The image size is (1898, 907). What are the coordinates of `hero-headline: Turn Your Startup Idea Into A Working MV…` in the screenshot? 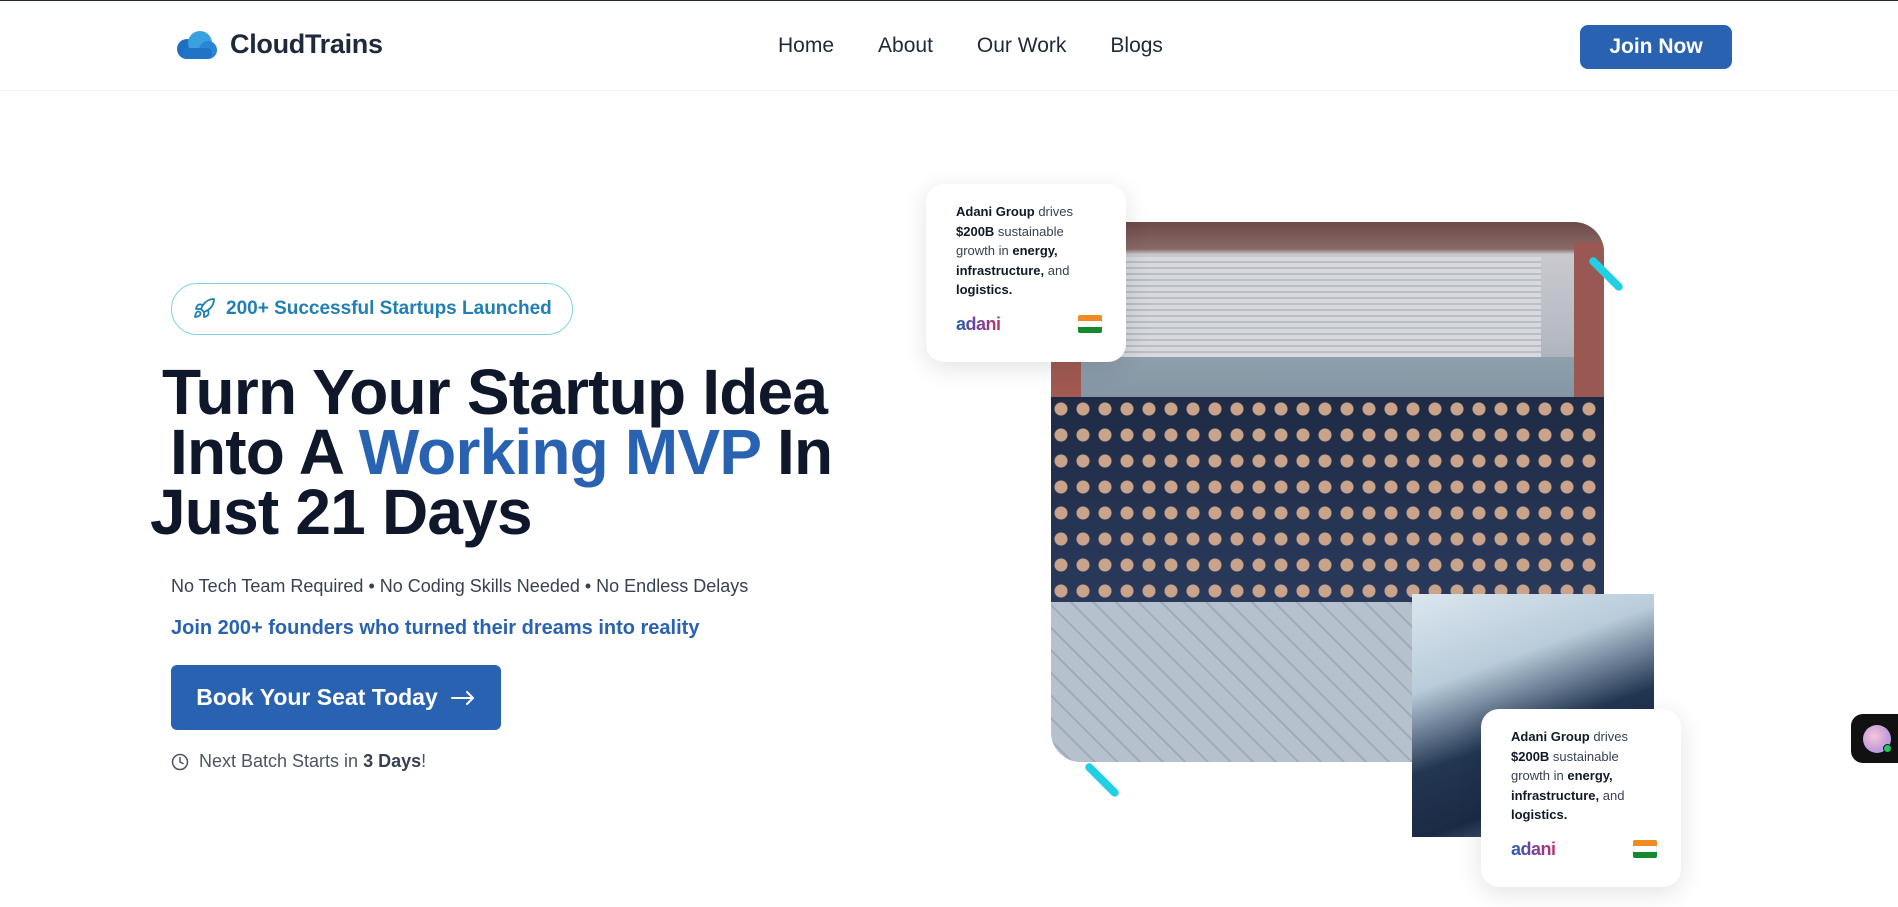 It's located at (510, 452).